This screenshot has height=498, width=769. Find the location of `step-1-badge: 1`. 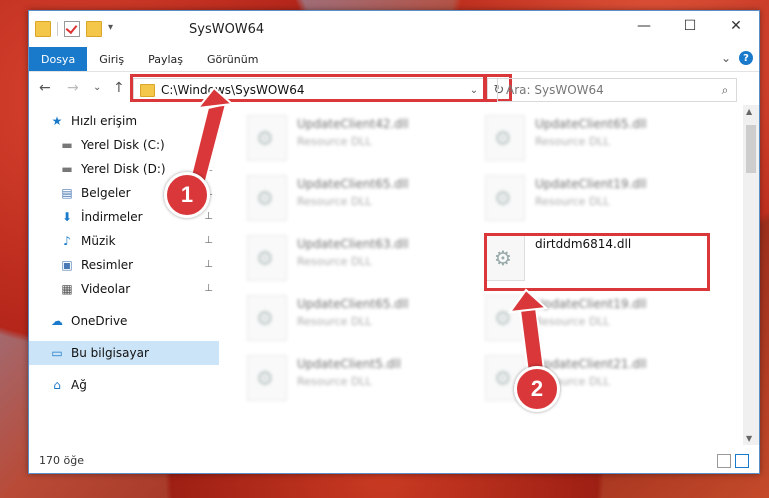

step-1-badge: 1 is located at coordinates (187, 195).